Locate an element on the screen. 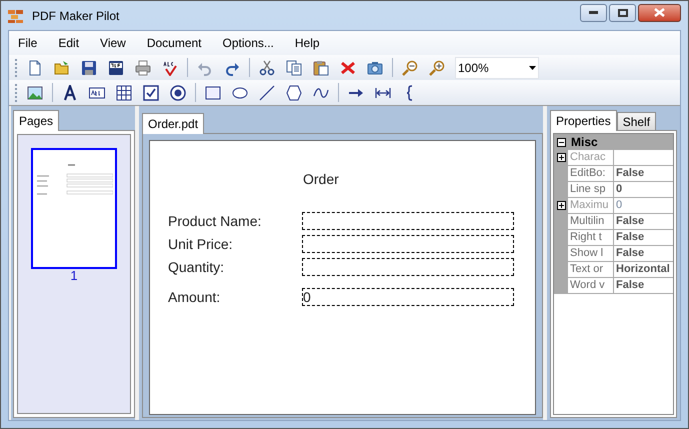  zoom-dropdown: 100% is located at coordinates (497, 67).